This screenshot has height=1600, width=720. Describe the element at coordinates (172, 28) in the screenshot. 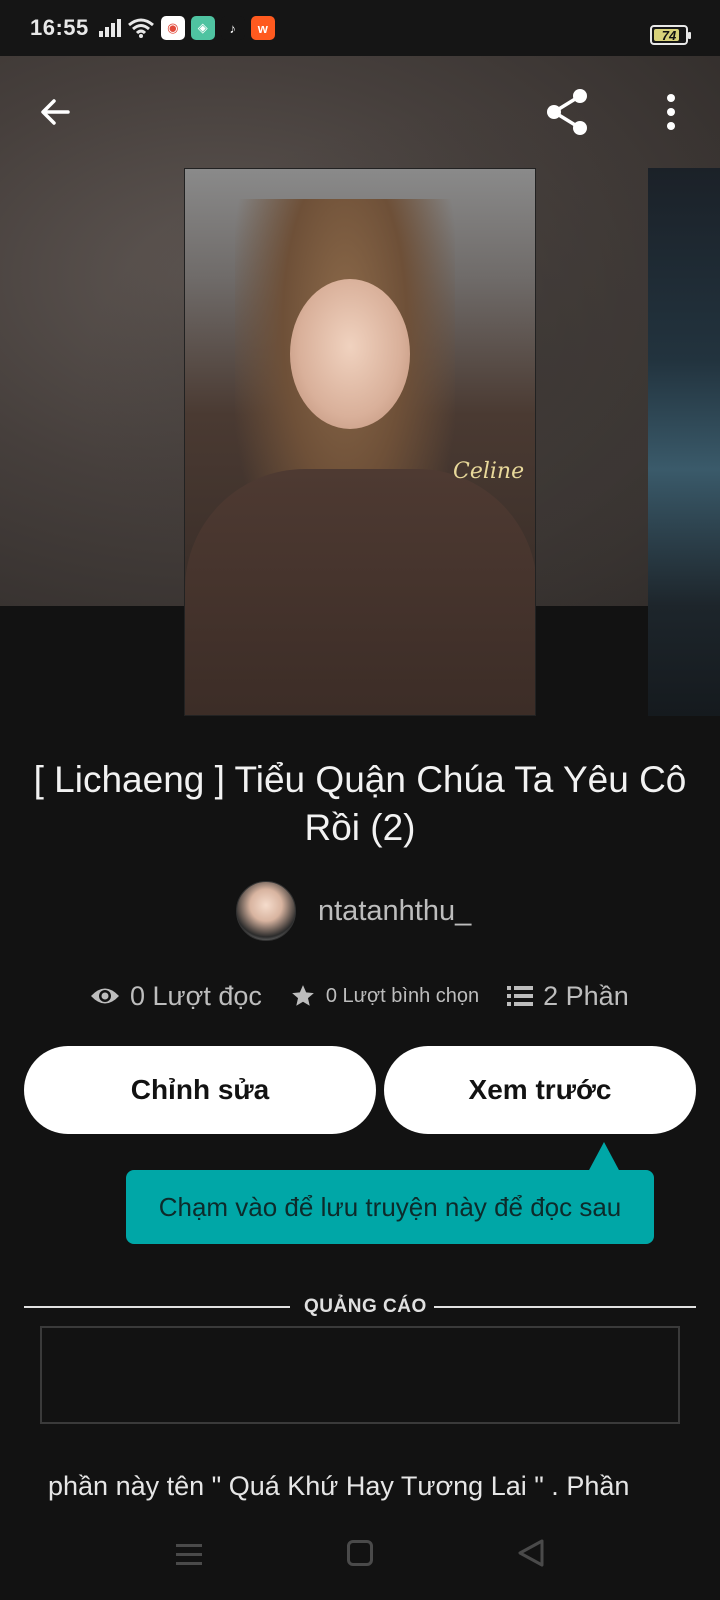

I see `chrome-app-icon: ◉` at that location.